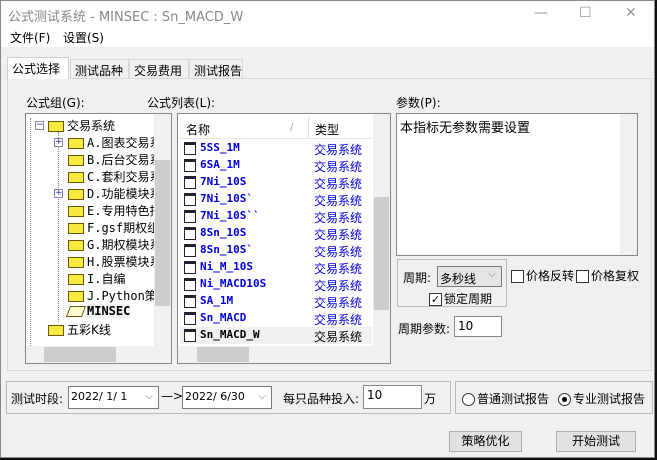 Image resolution: width=657 pixels, height=460 pixels. What do you see at coordinates (542, 275) in the screenshot?
I see `price-reverse-checkbox: 价格反转` at bounding box center [542, 275].